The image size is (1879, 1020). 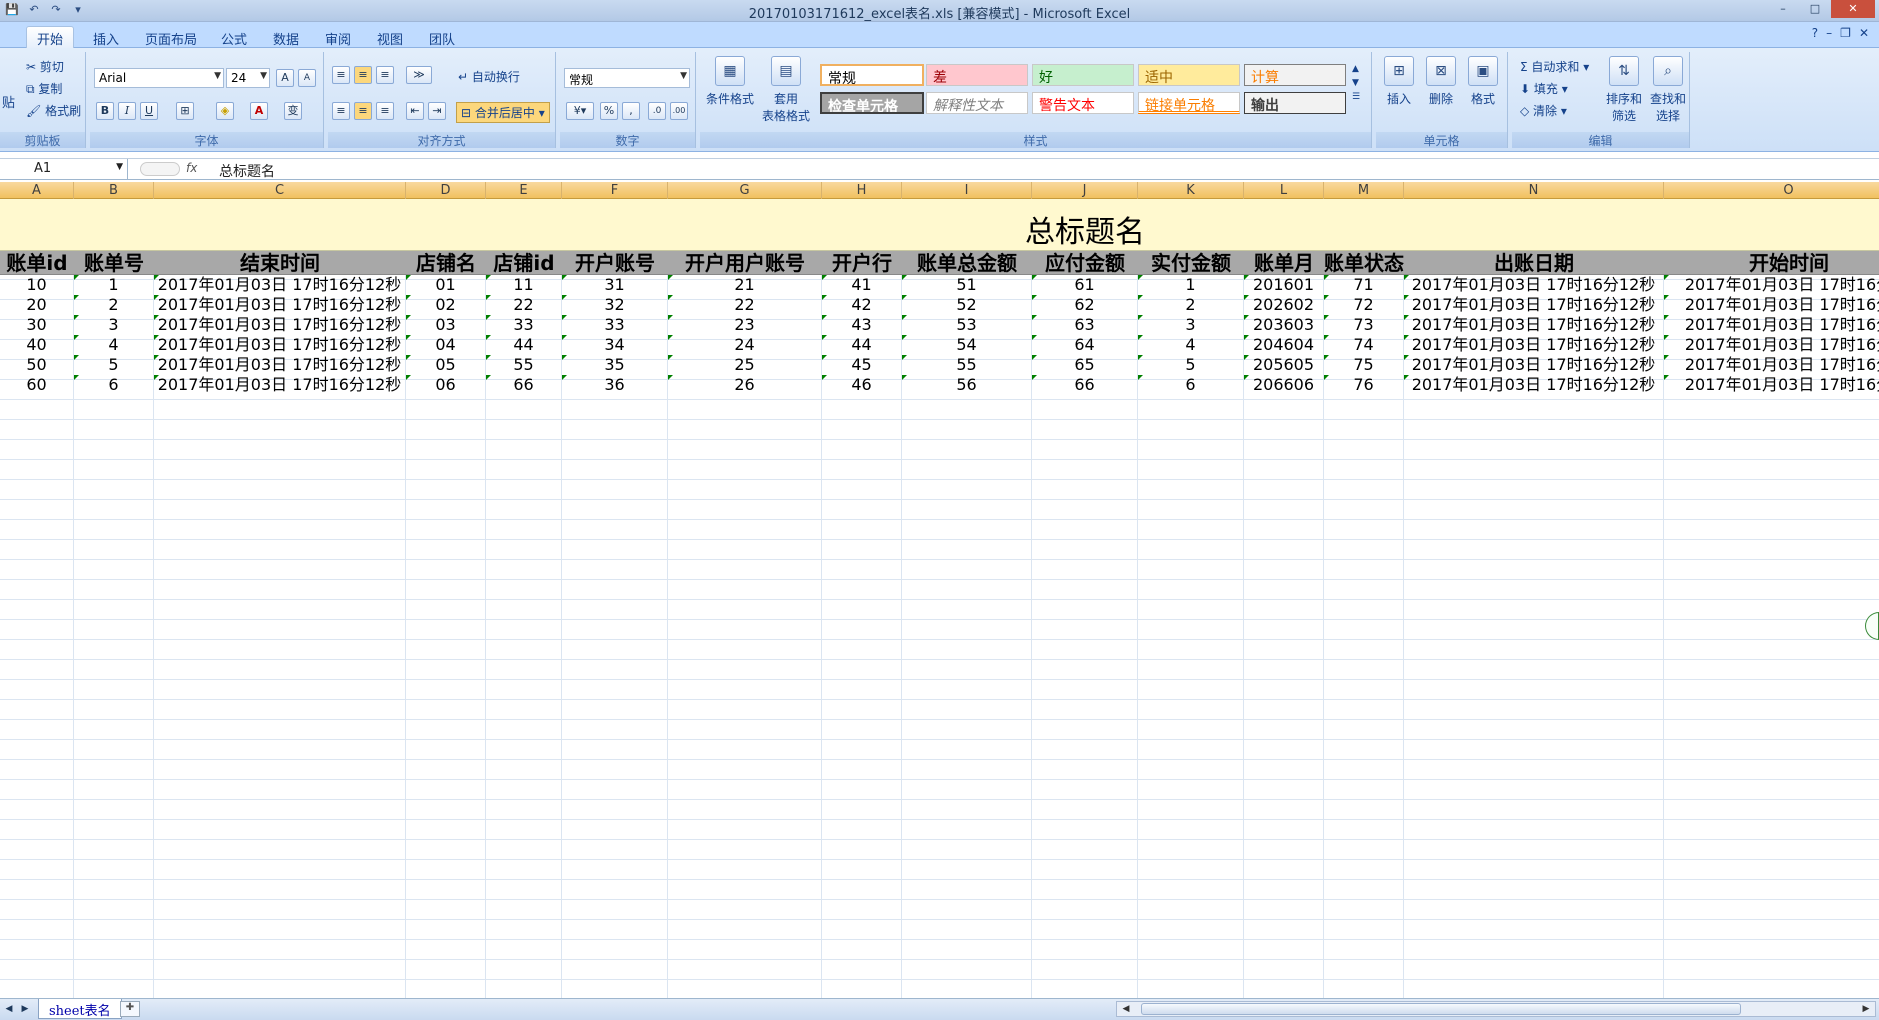 I want to click on table-cell: 26, so click(x=745, y=385).